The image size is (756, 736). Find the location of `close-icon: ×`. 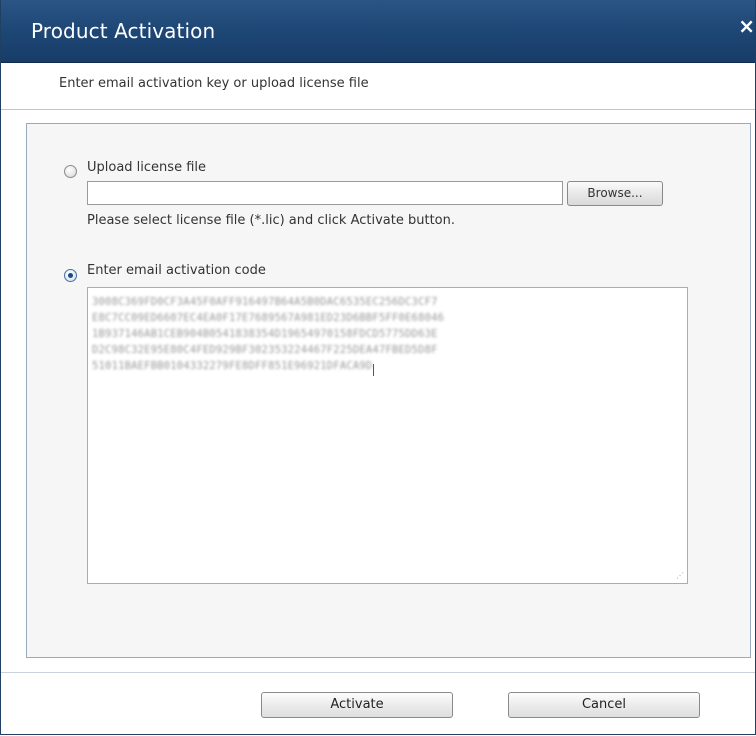

close-icon: × is located at coordinates (746, 26).